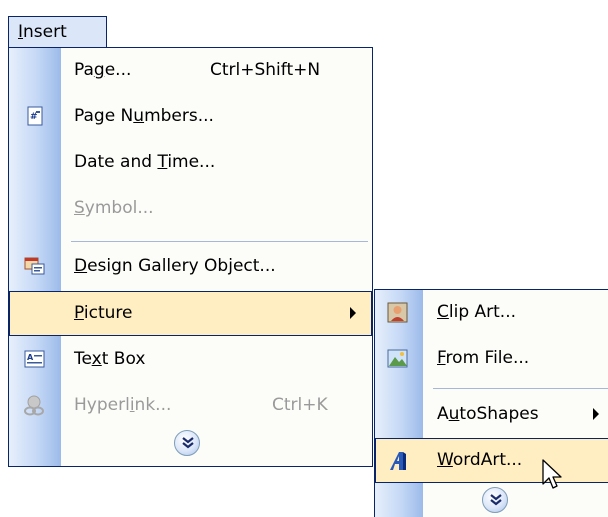  Describe the element at coordinates (30, 357) in the screenshot. I see `svg-text: A` at that location.